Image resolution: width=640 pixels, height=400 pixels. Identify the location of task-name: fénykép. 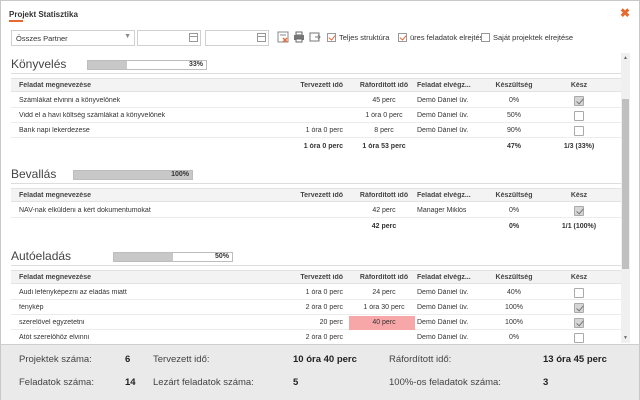
(31, 307).